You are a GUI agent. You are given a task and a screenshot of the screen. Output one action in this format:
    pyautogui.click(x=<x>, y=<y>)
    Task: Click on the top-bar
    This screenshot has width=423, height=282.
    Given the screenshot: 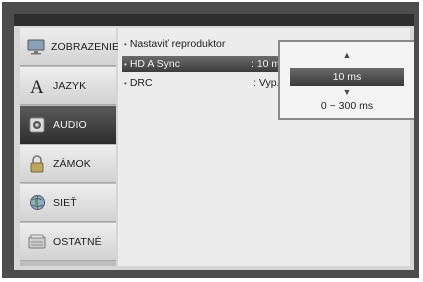 What is the action you would take?
    pyautogui.click(x=214, y=20)
    